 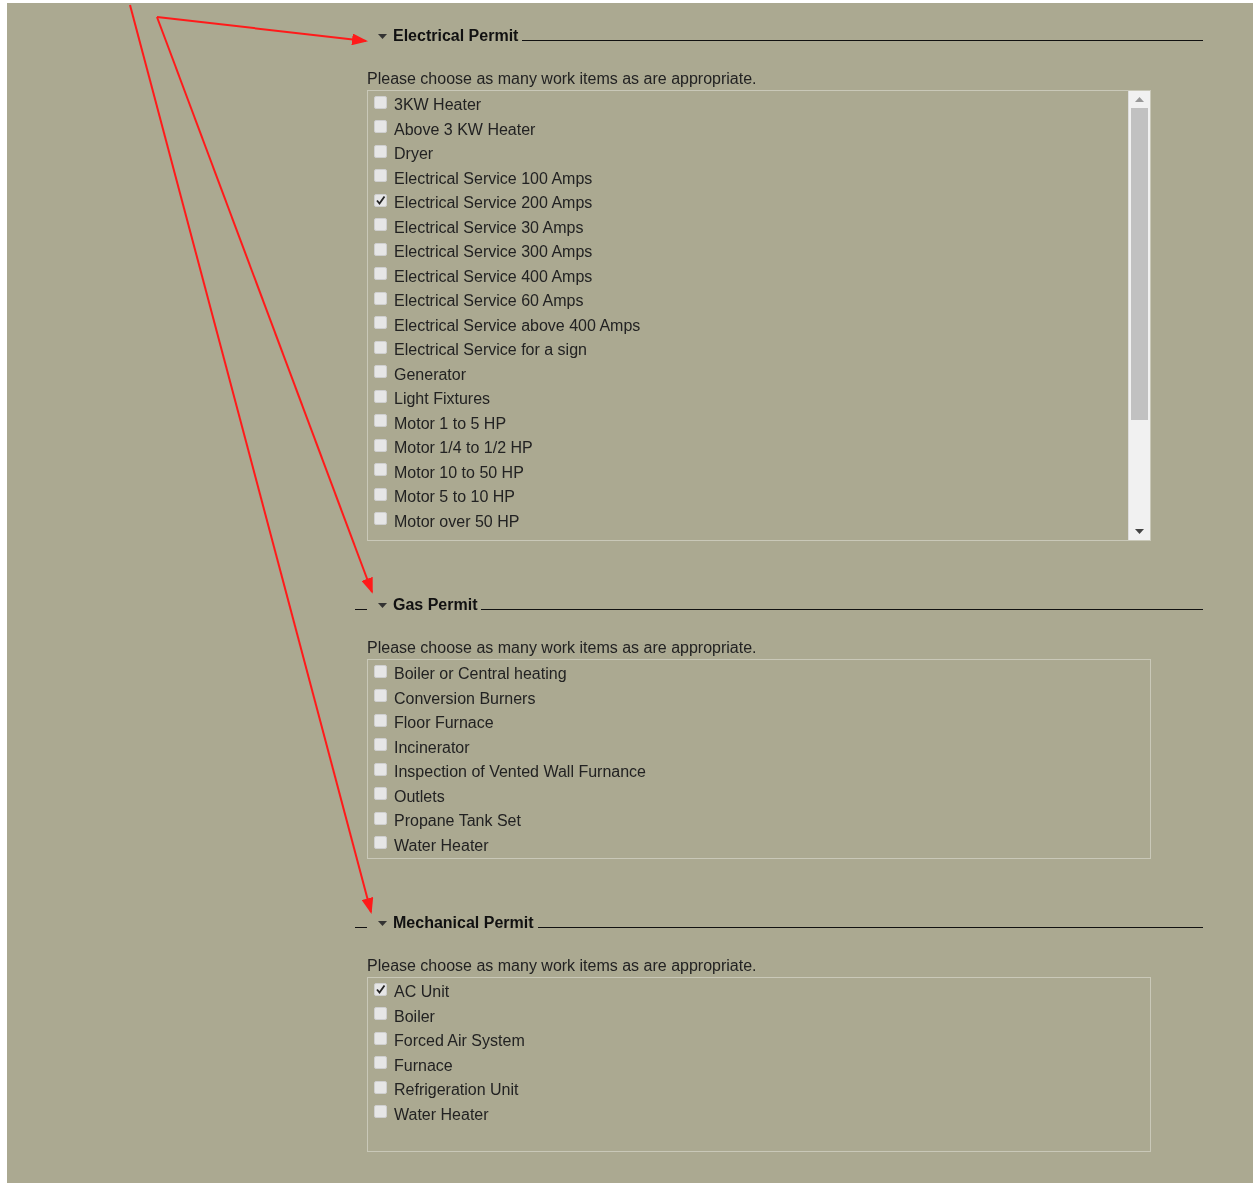 What do you see at coordinates (1139, 531) in the screenshot?
I see `scroll-down-icon` at bounding box center [1139, 531].